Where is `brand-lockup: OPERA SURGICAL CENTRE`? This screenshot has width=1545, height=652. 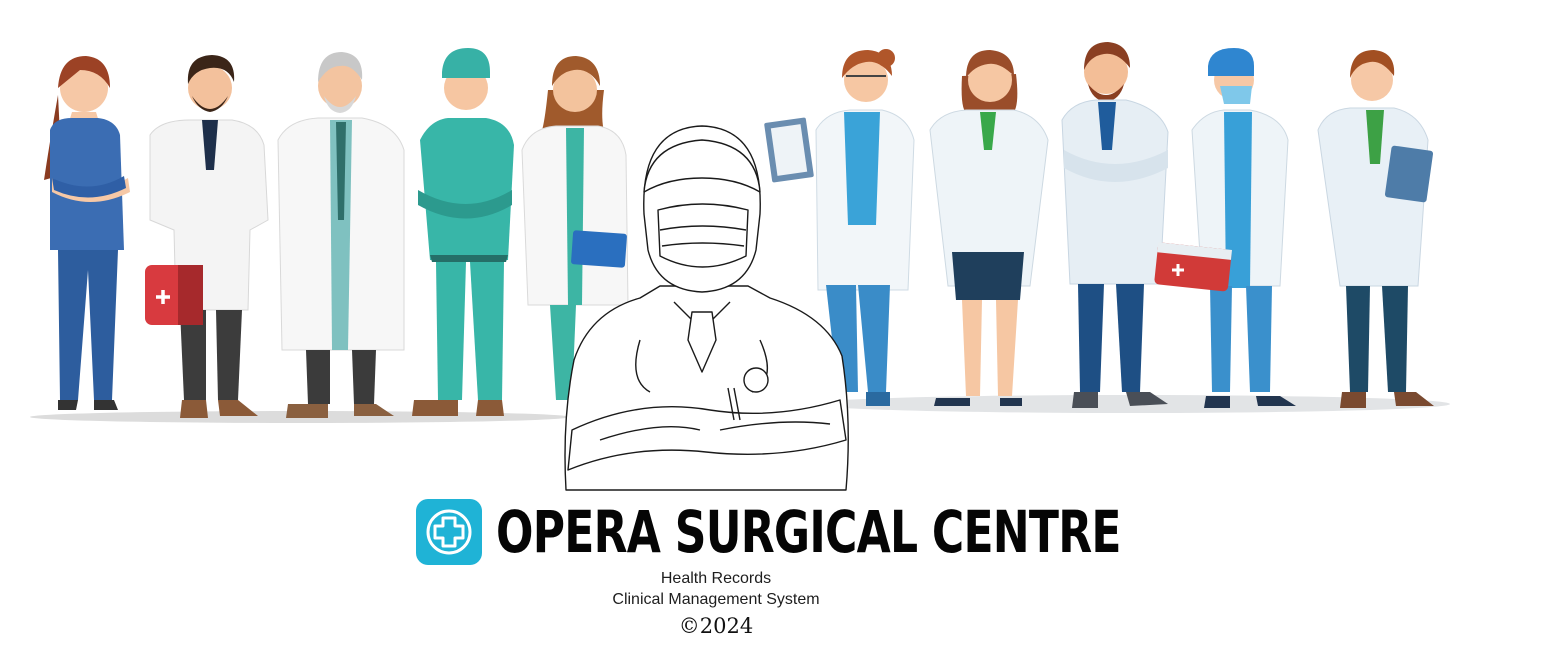 brand-lockup: OPERA SURGICAL CENTRE is located at coordinates (867, 532).